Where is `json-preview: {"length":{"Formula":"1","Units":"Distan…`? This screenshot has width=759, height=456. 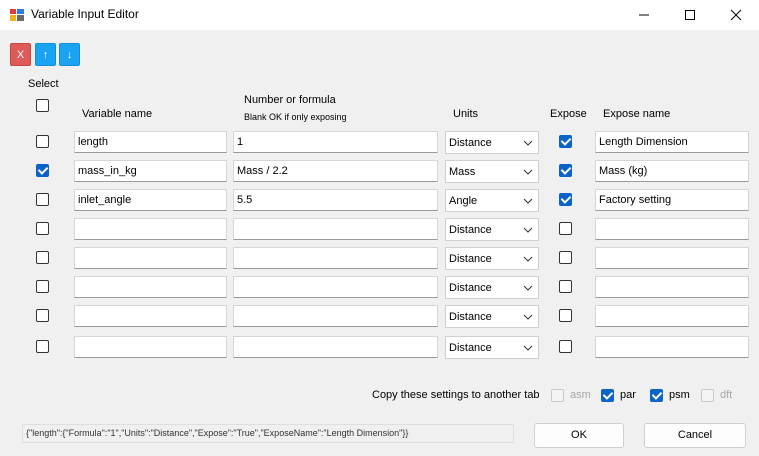
json-preview: {"length":{"Formula":"1","Units":"Distan… is located at coordinates (268, 433).